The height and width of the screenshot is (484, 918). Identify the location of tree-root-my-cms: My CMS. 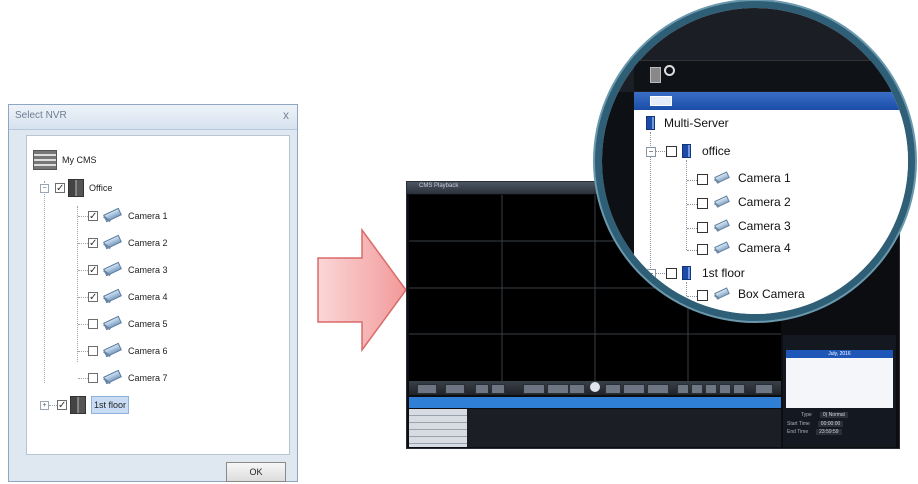
(65, 160).